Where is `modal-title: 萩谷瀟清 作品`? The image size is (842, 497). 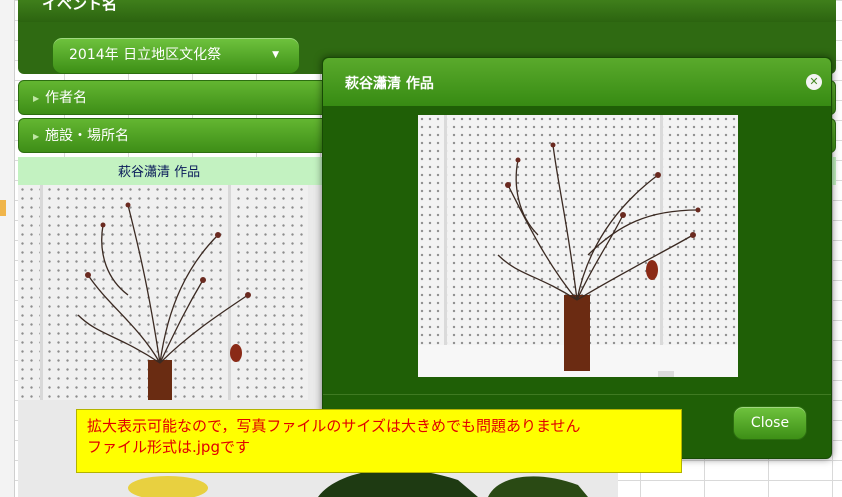 modal-title: 萩谷瀟清 作品 is located at coordinates (389, 84).